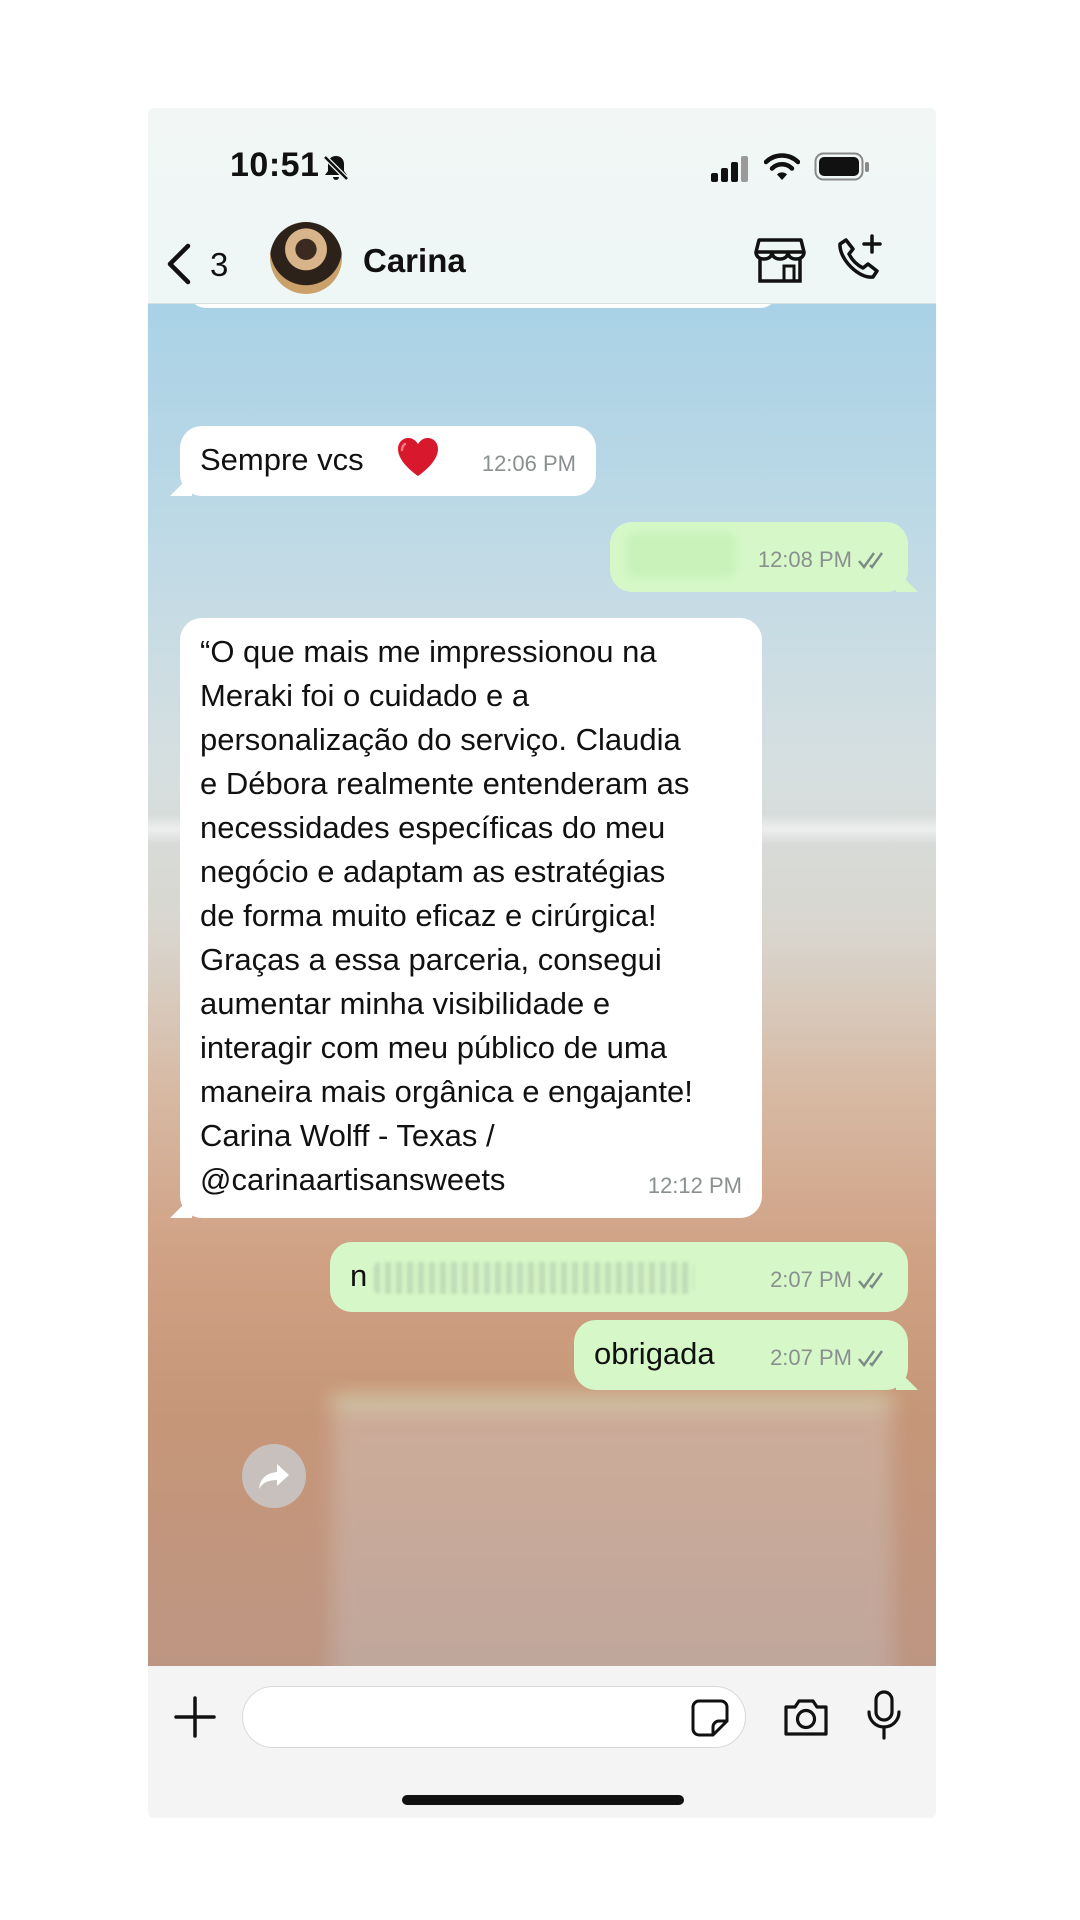  I want to click on unread-count: 3, so click(219, 264).